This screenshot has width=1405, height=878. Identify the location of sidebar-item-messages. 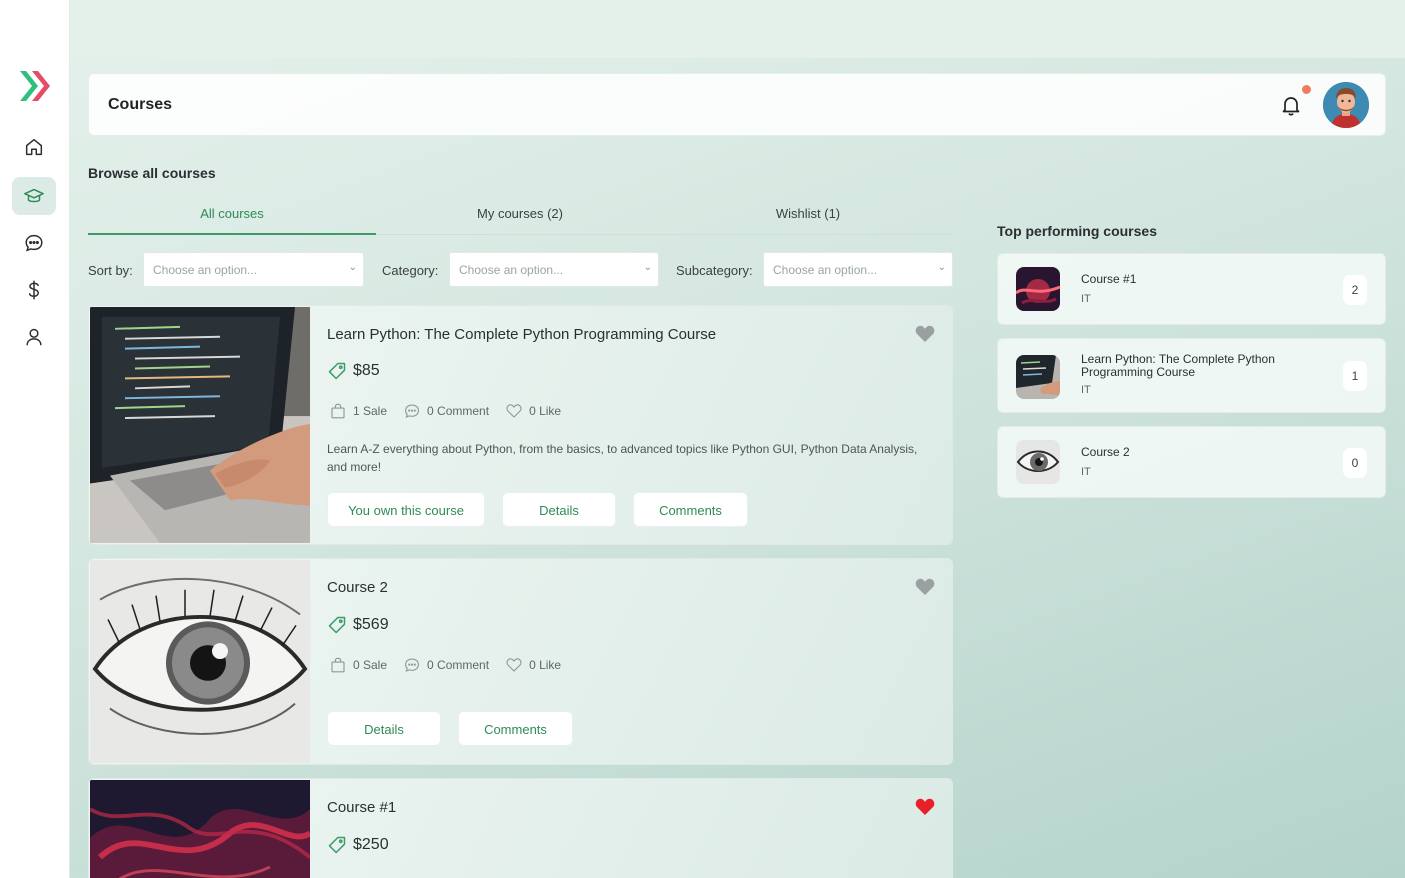
(34, 243).